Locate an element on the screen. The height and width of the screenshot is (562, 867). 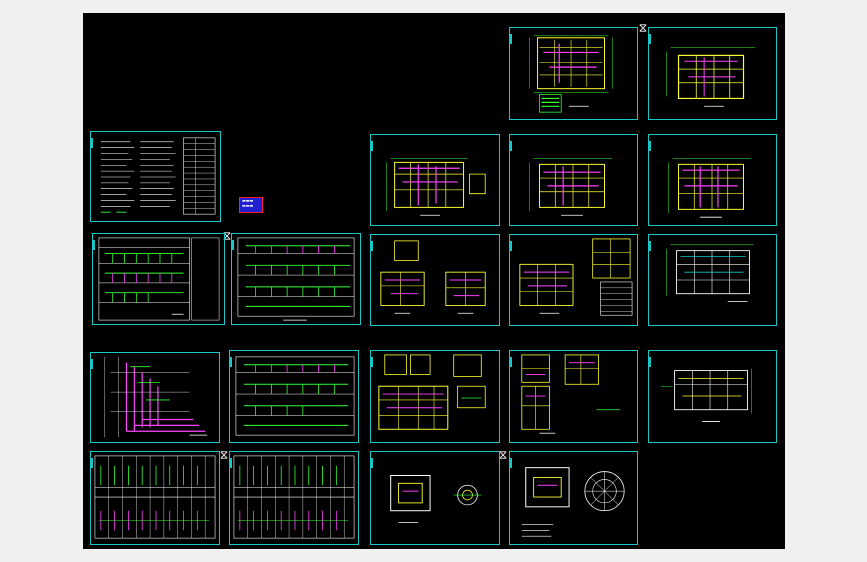
sheet-floor-plan-r4c5 is located at coordinates (712, 396).